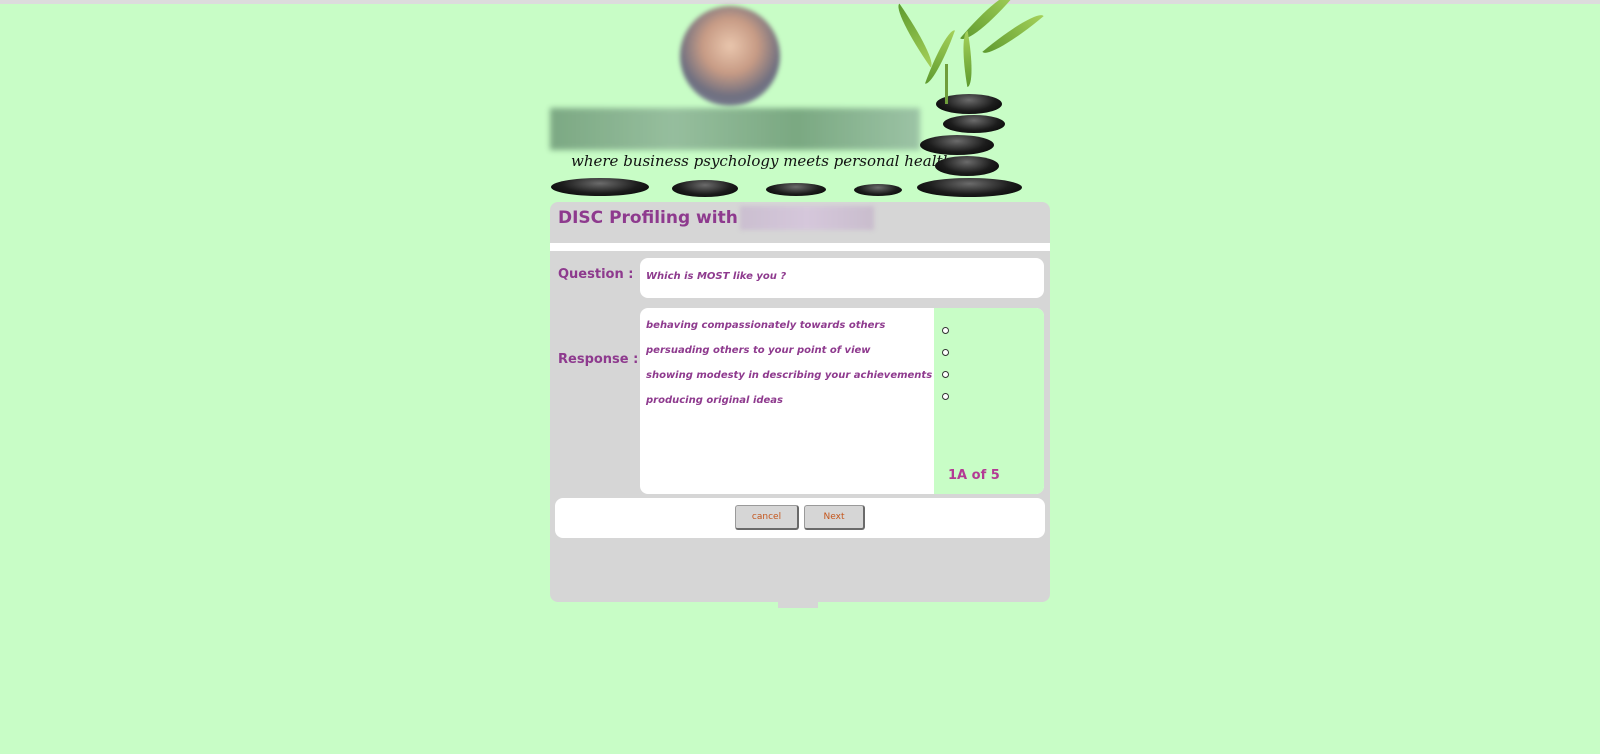  Describe the element at coordinates (800, 247) in the screenshot. I see `divider` at that location.